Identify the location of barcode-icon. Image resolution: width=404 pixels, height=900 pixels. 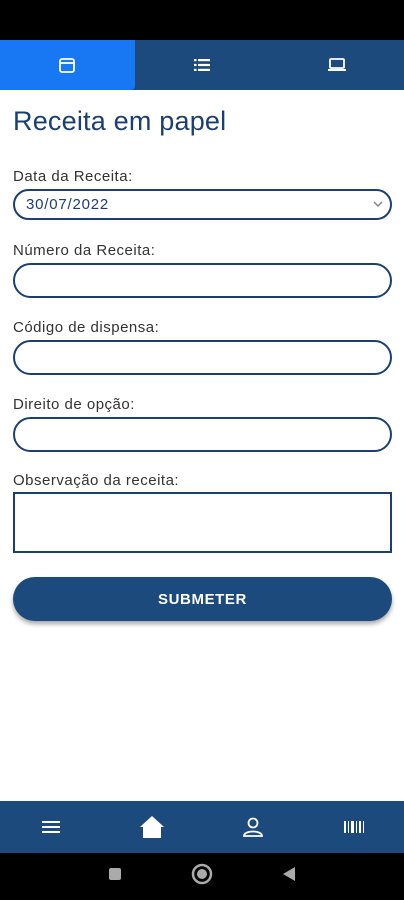
(353, 827).